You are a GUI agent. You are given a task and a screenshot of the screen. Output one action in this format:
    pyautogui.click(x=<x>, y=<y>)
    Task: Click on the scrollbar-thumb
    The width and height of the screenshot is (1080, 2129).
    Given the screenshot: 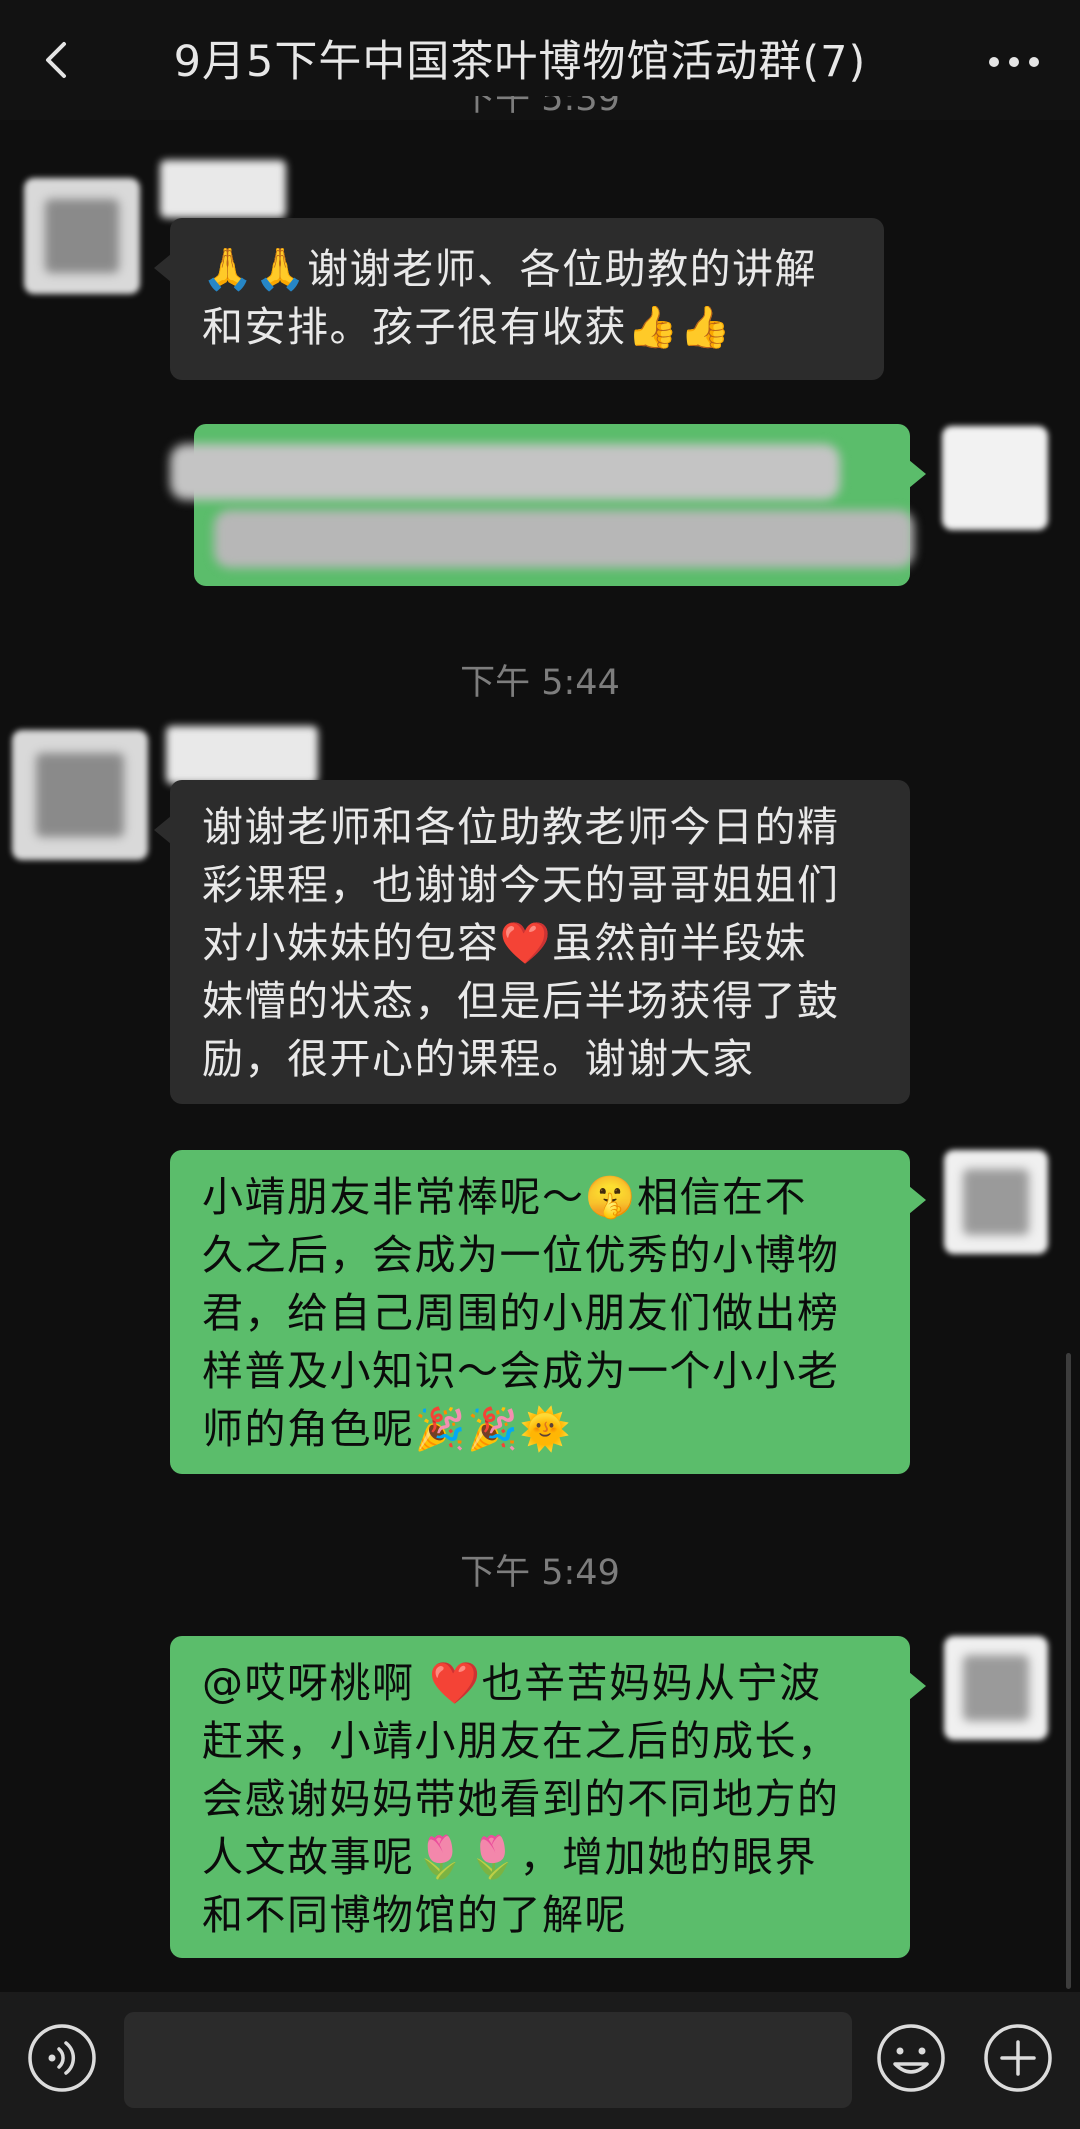 What is the action you would take?
    pyautogui.click(x=1068, y=1671)
    